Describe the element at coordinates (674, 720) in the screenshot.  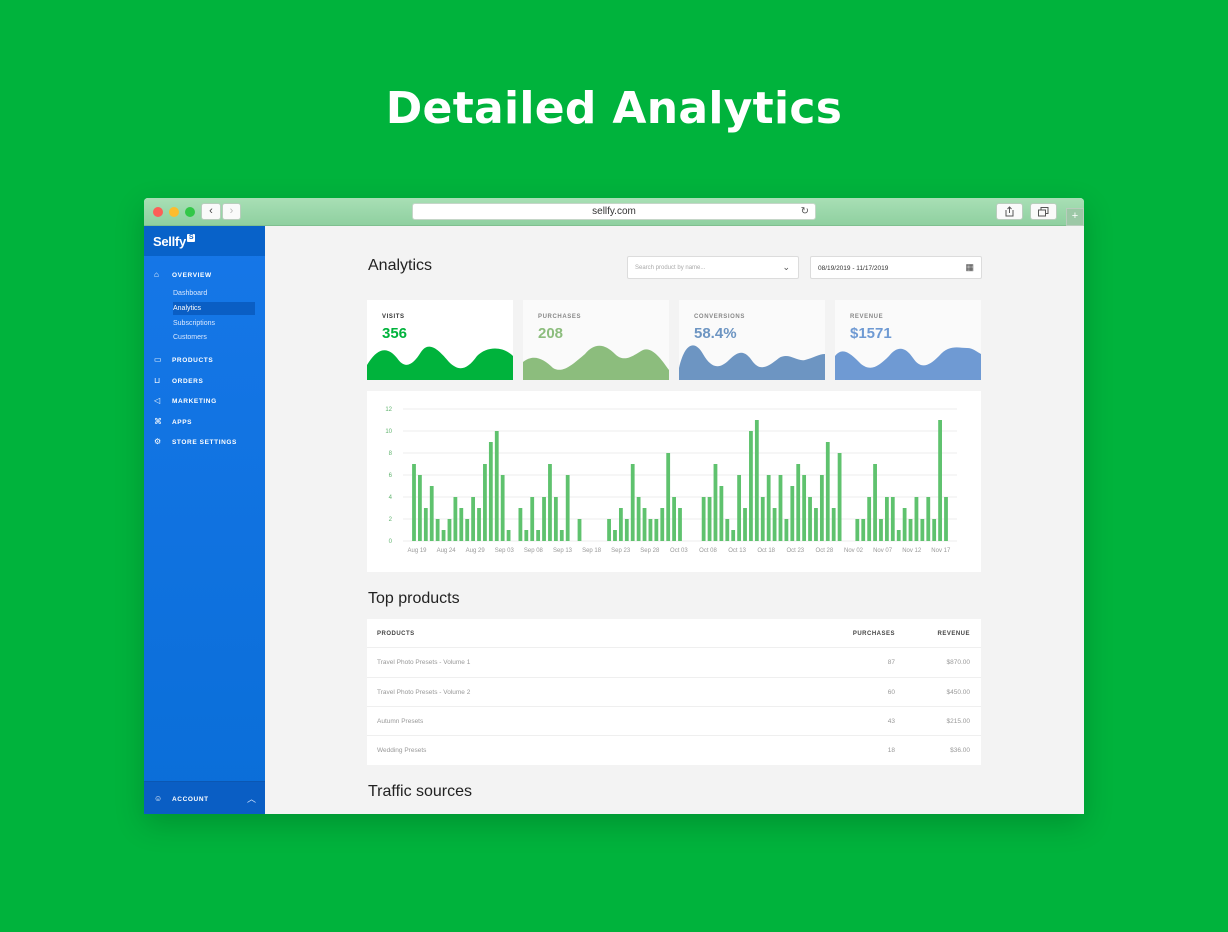
I see `table-row: Autumn Presets 43 $215.00` at that location.